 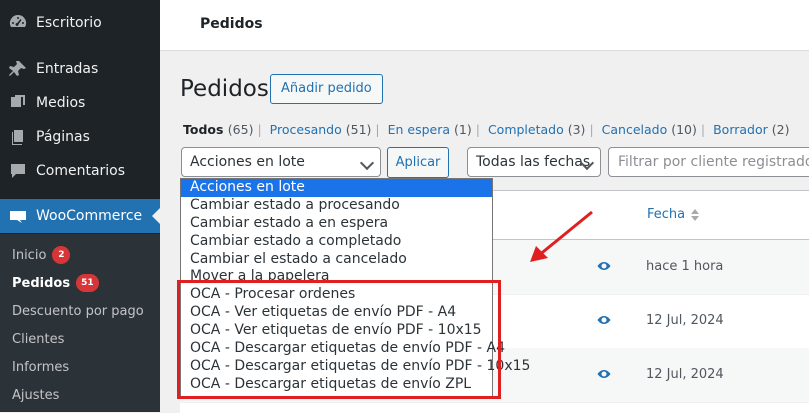 I want to click on filter-completed: Completado (3), so click(x=537, y=129).